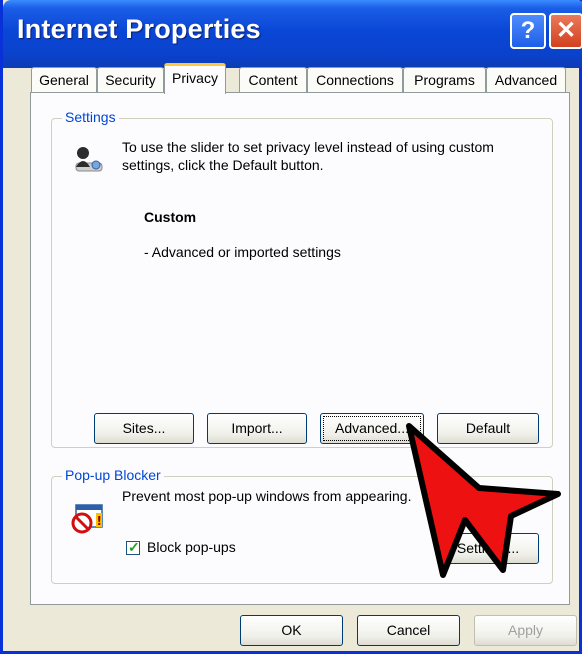 The image size is (582, 654). I want to click on popup-blocker-group-label: Pop-up Blocker, so click(113, 475).